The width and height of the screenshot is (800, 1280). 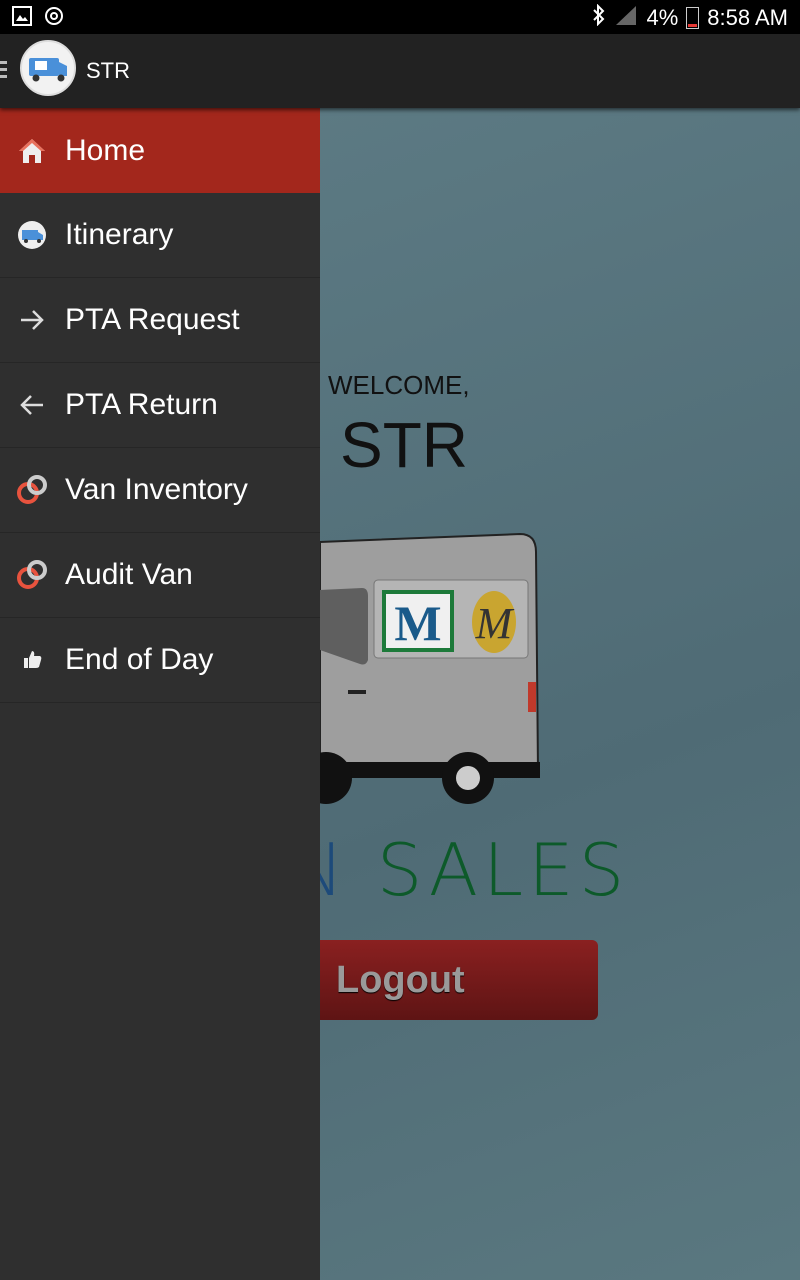 I want to click on logout-button: Logout, so click(x=449, y=980).